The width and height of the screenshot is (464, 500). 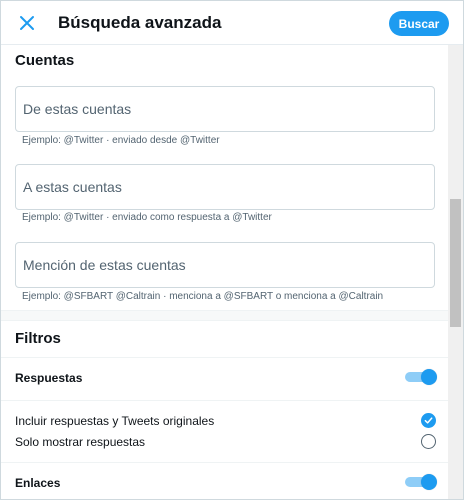 I want to click on links-toggle, so click(x=421, y=482).